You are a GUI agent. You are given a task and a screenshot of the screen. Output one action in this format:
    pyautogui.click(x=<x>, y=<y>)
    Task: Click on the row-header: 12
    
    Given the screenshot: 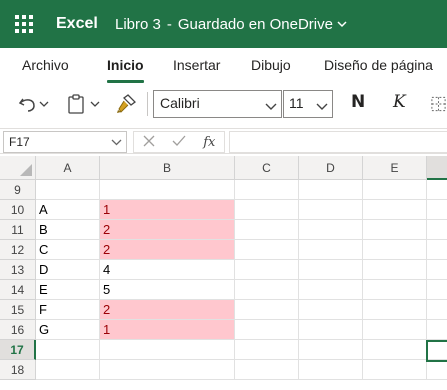 What is the action you would take?
    pyautogui.click(x=18, y=250)
    